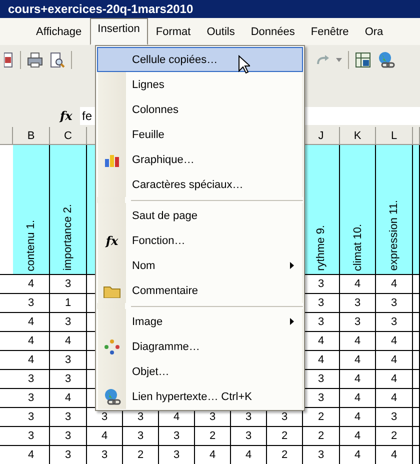  What do you see at coordinates (31, 210) in the screenshot?
I see `header-cell: contenu 1.` at bounding box center [31, 210].